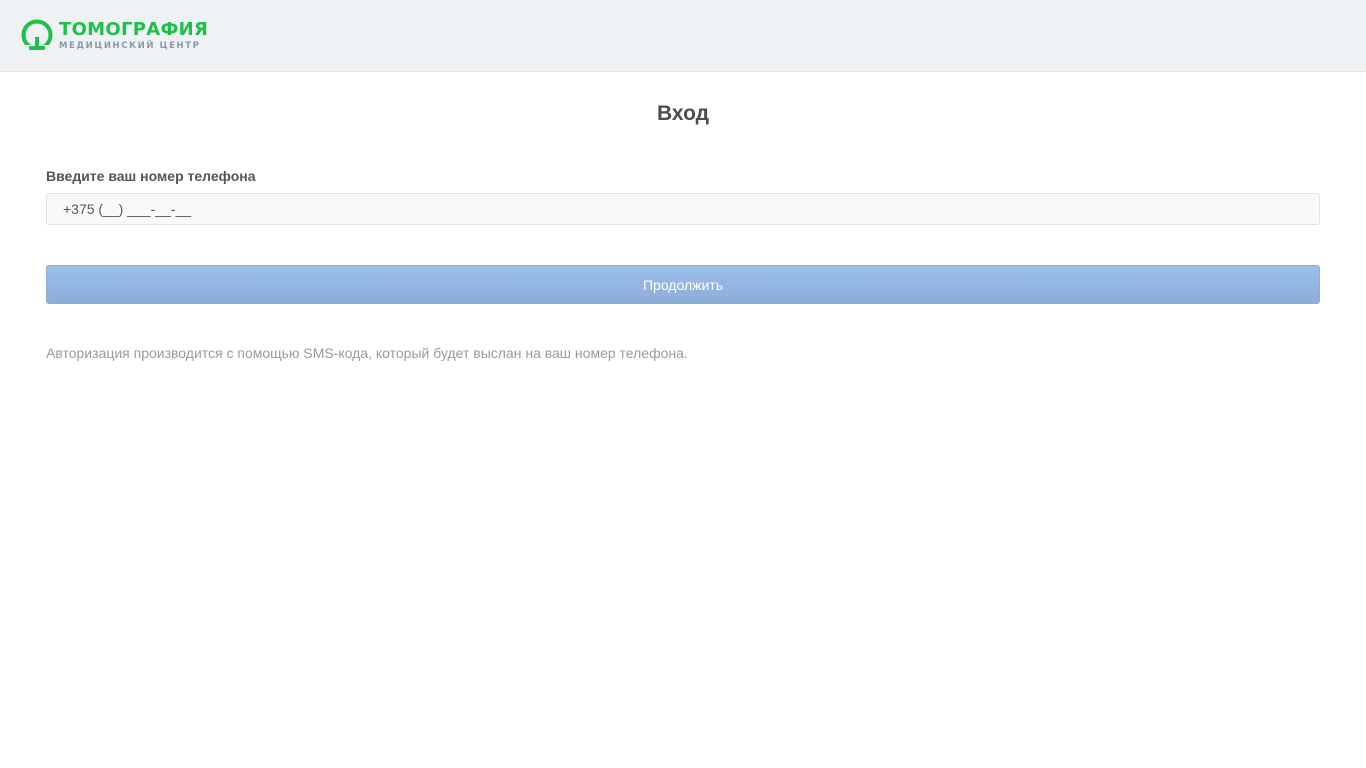  Describe the element at coordinates (683, 113) in the screenshot. I see `page-title: Вход` at that location.